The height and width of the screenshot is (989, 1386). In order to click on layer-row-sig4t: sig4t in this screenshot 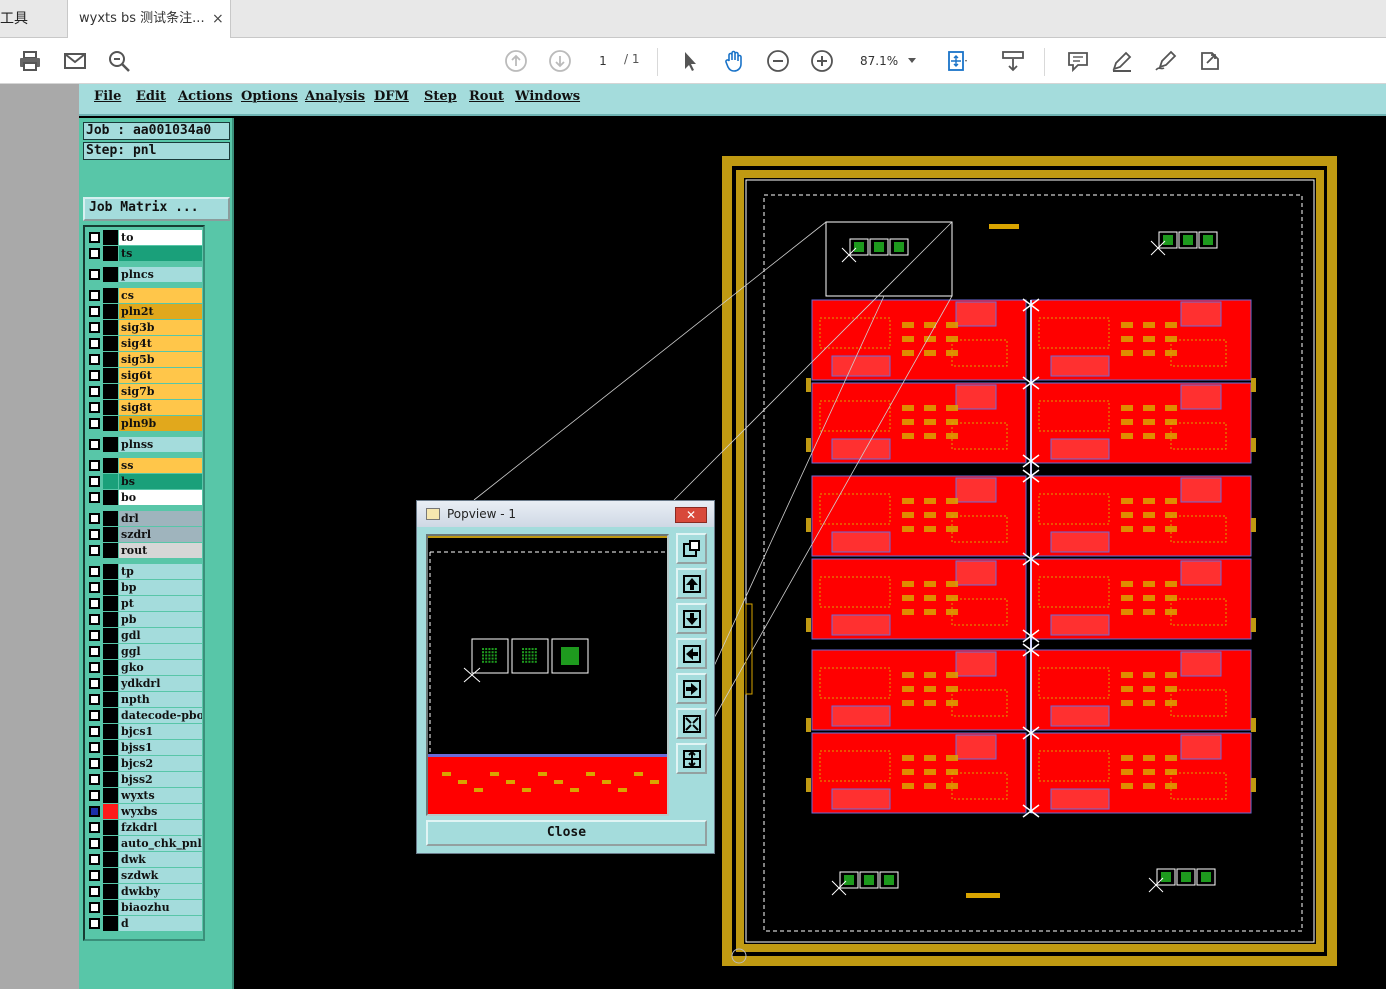, I will do `click(145, 343)`.